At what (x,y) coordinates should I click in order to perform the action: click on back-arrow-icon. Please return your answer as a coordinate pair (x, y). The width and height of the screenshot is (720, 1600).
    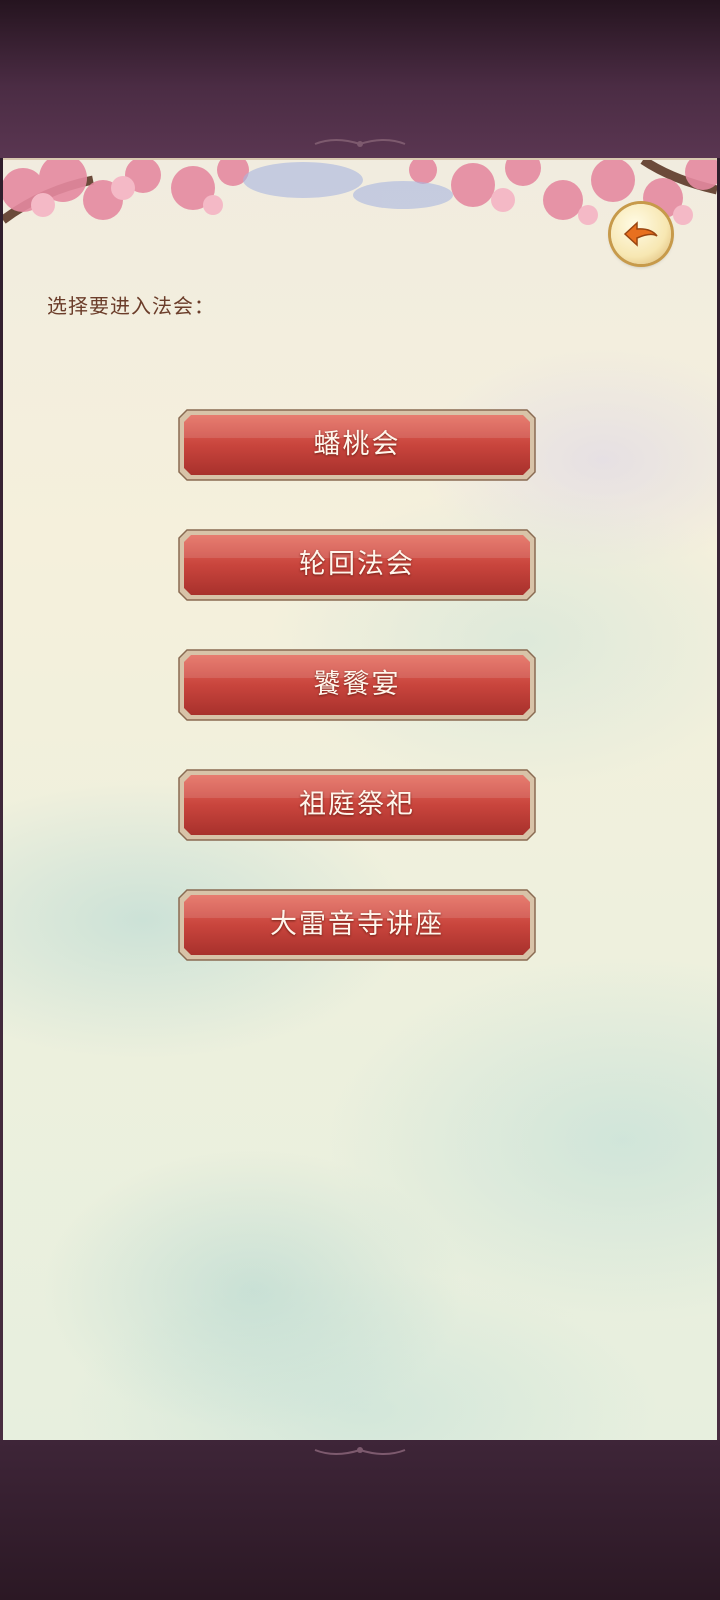
    Looking at the image, I should click on (640, 234).